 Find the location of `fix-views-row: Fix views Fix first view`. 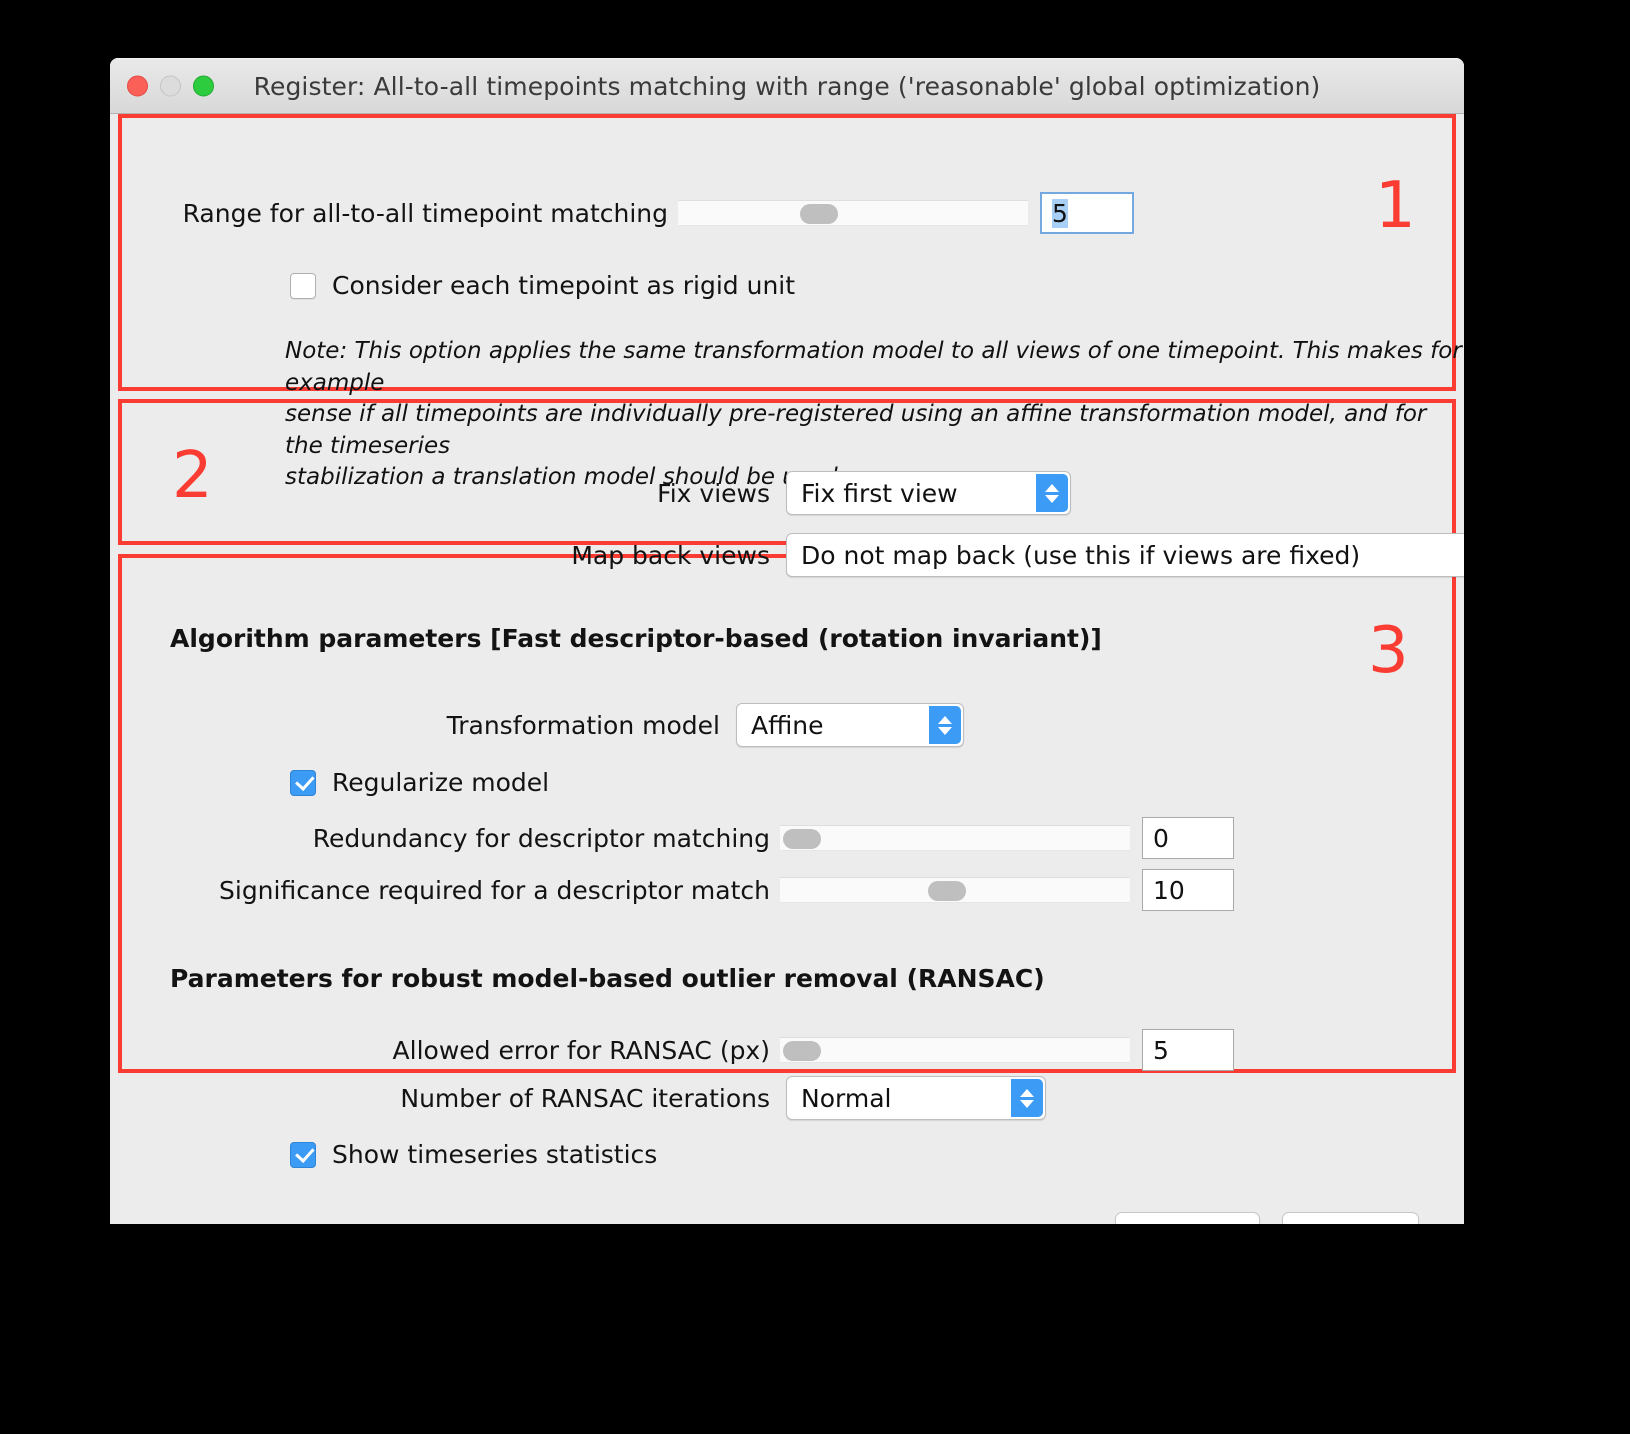

fix-views-row: Fix views Fix first view is located at coordinates (745, 493).